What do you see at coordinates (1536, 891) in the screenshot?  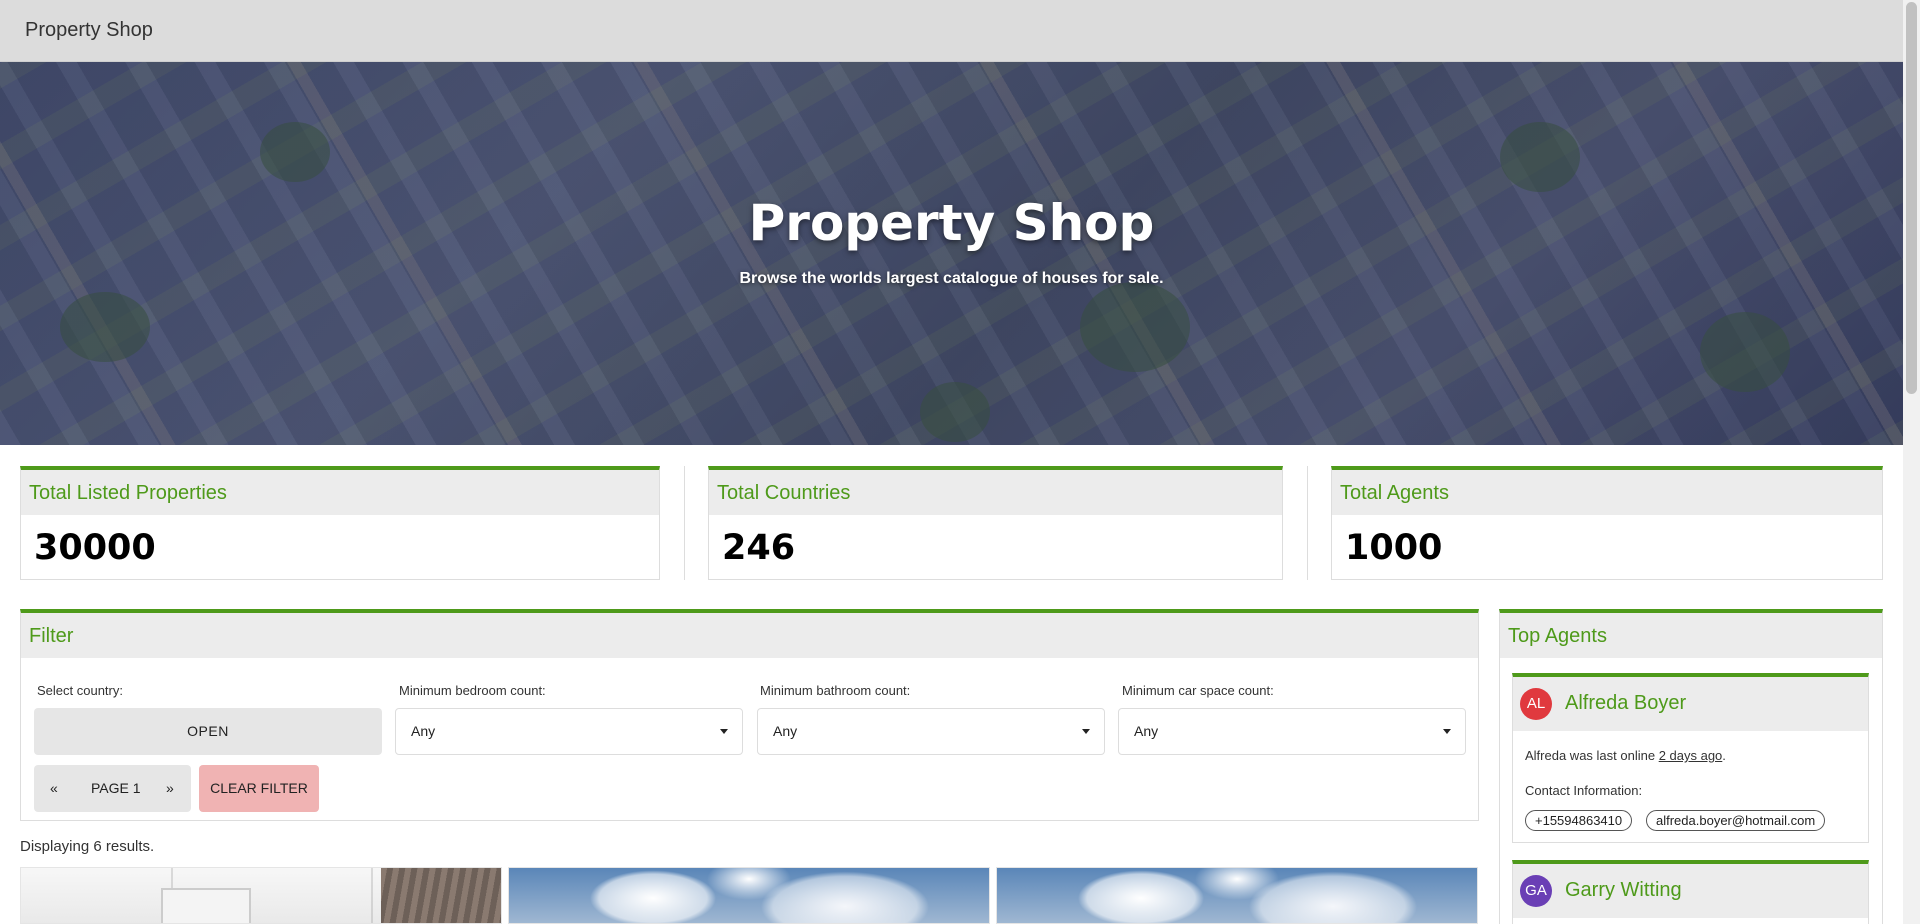 I see `avatar: GA` at bounding box center [1536, 891].